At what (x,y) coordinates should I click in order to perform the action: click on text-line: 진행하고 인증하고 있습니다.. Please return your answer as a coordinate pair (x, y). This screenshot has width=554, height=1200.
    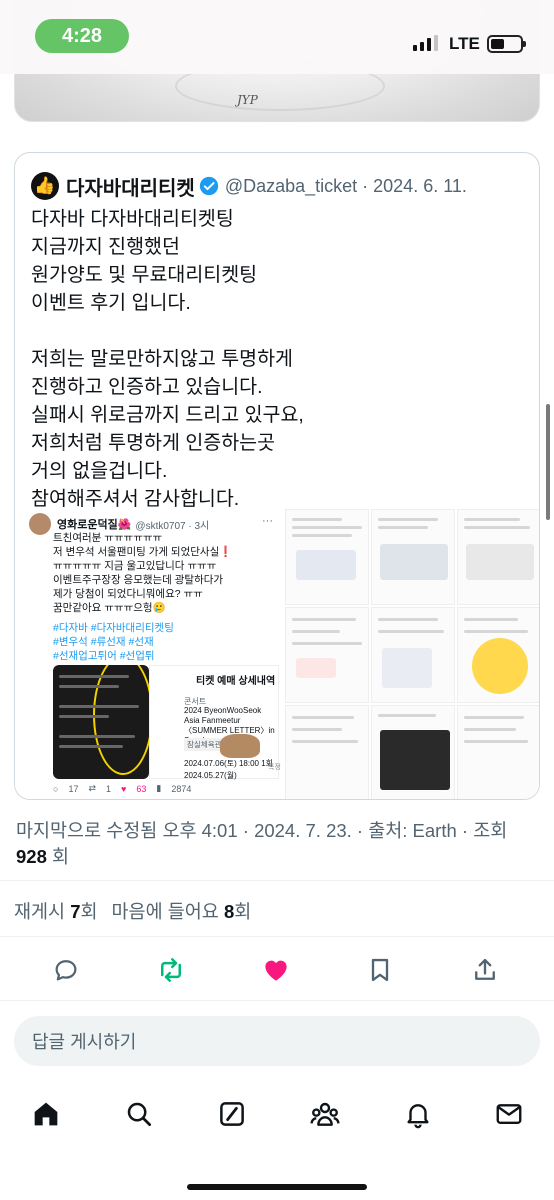
    Looking at the image, I should click on (147, 387).